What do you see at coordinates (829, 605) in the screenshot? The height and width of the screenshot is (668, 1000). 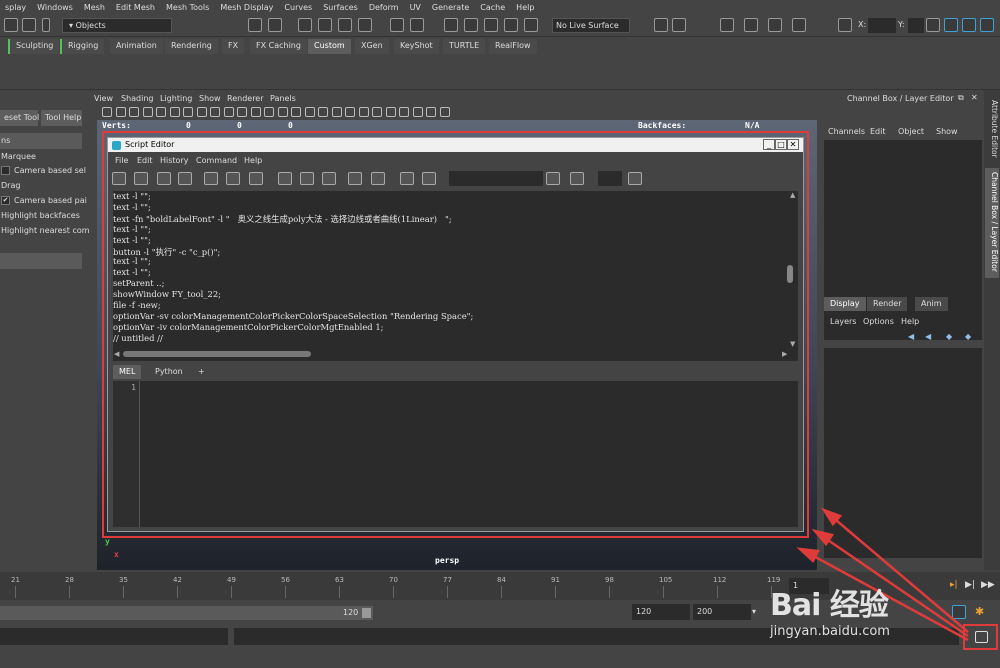 I see `baidu-logo: Bai 经验` at bounding box center [829, 605].